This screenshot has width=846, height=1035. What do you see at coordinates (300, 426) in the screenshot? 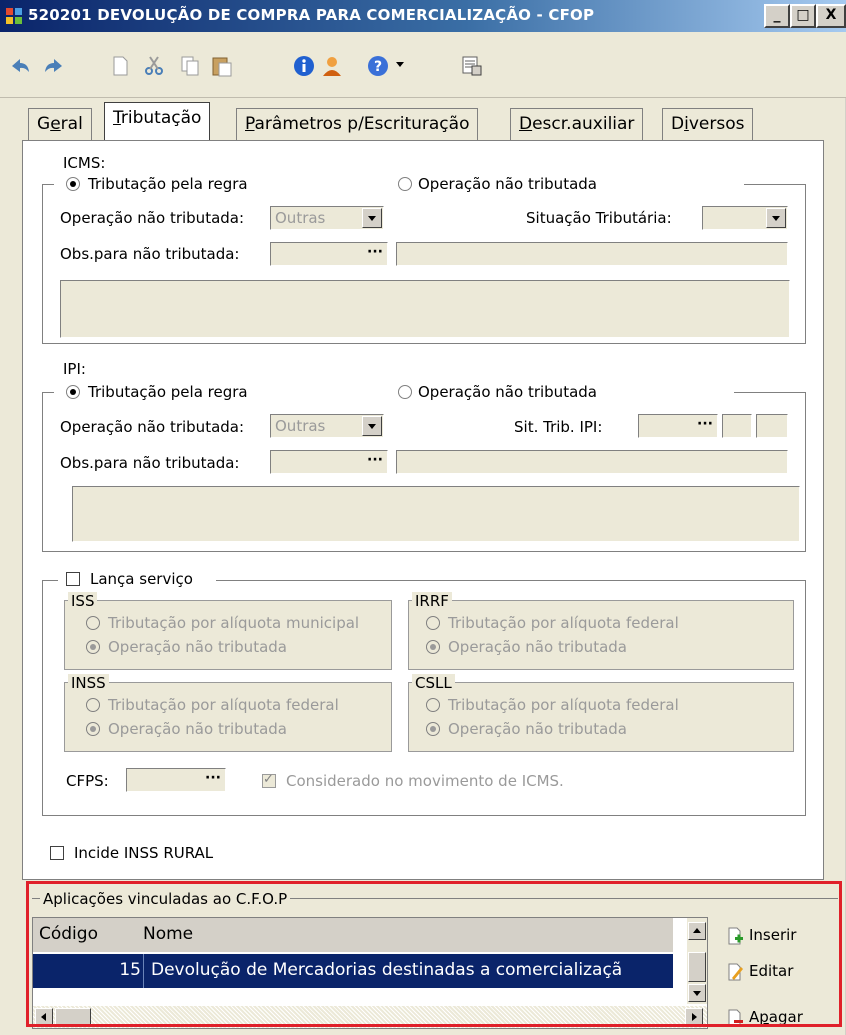
I see `ipi-op-nao-trib-value: Outras` at bounding box center [300, 426].